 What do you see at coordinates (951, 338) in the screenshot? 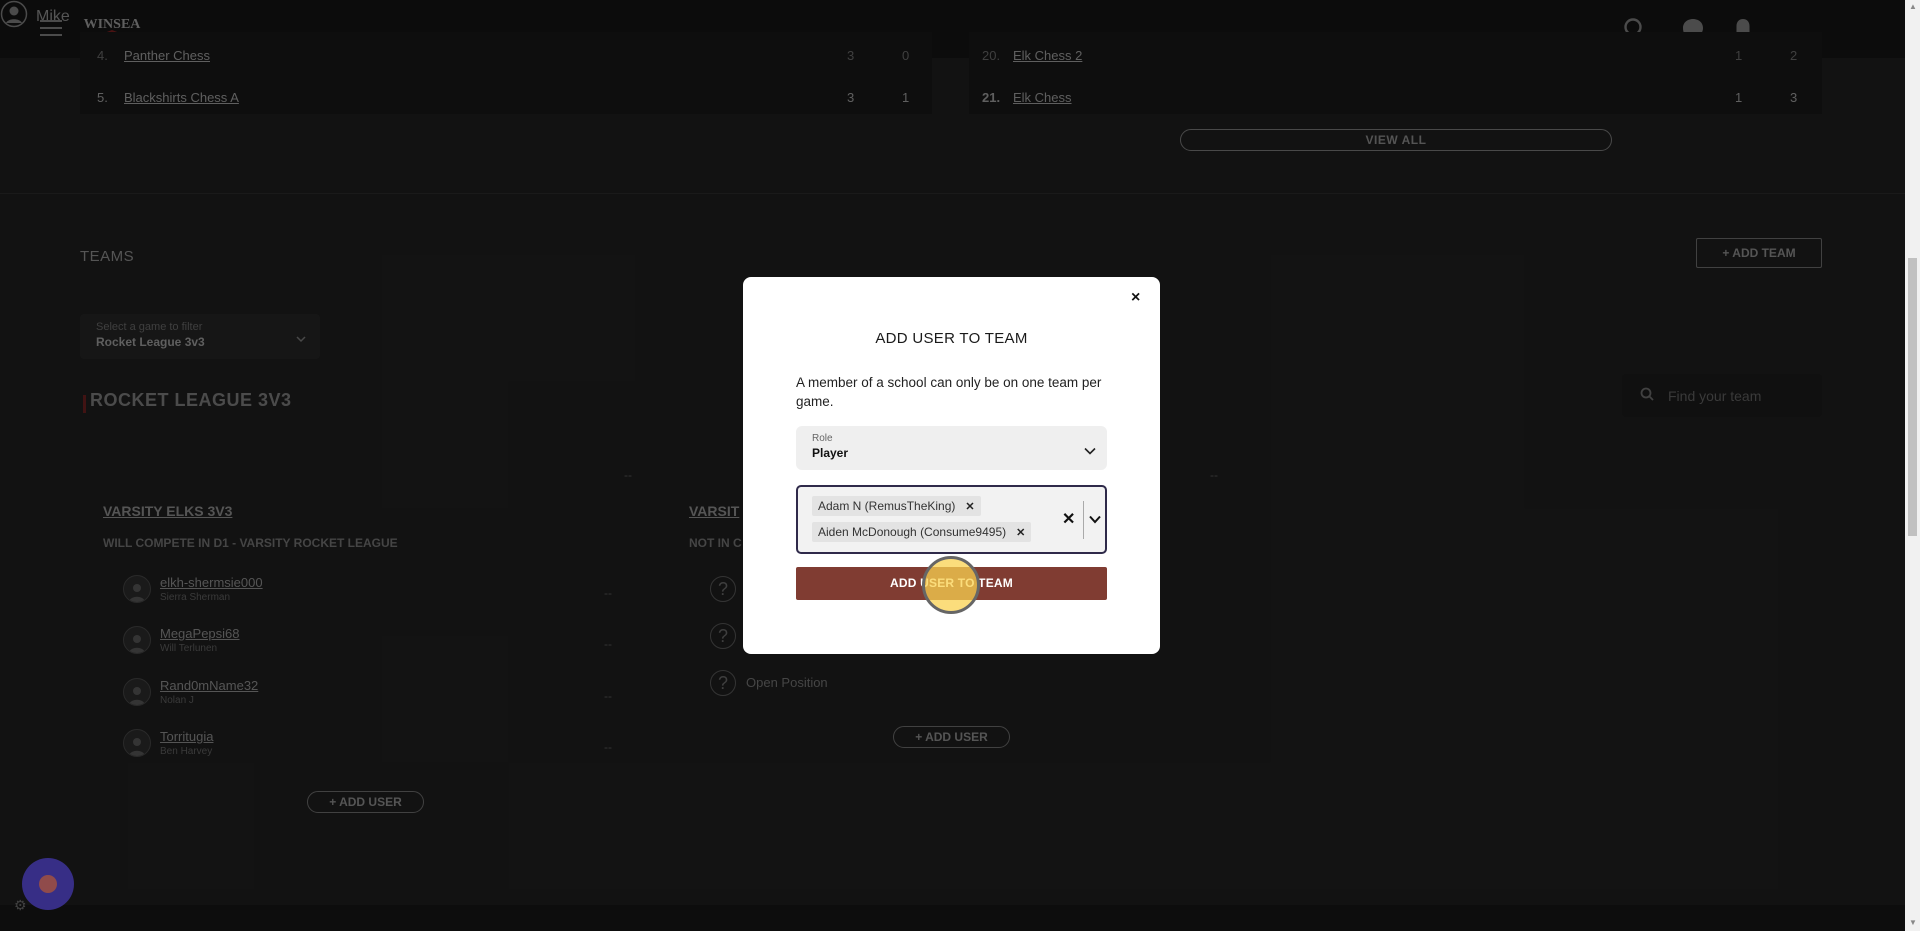
I see `modal-title: ADD USER TO TEAM` at bounding box center [951, 338].